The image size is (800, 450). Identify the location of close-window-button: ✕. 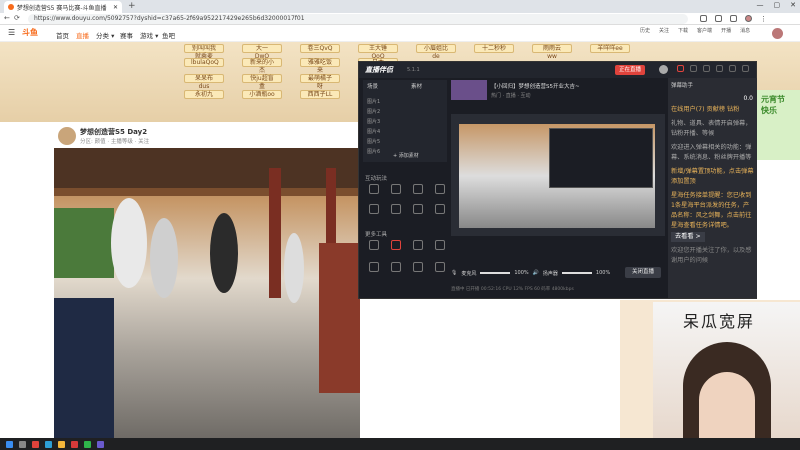
(793, 5).